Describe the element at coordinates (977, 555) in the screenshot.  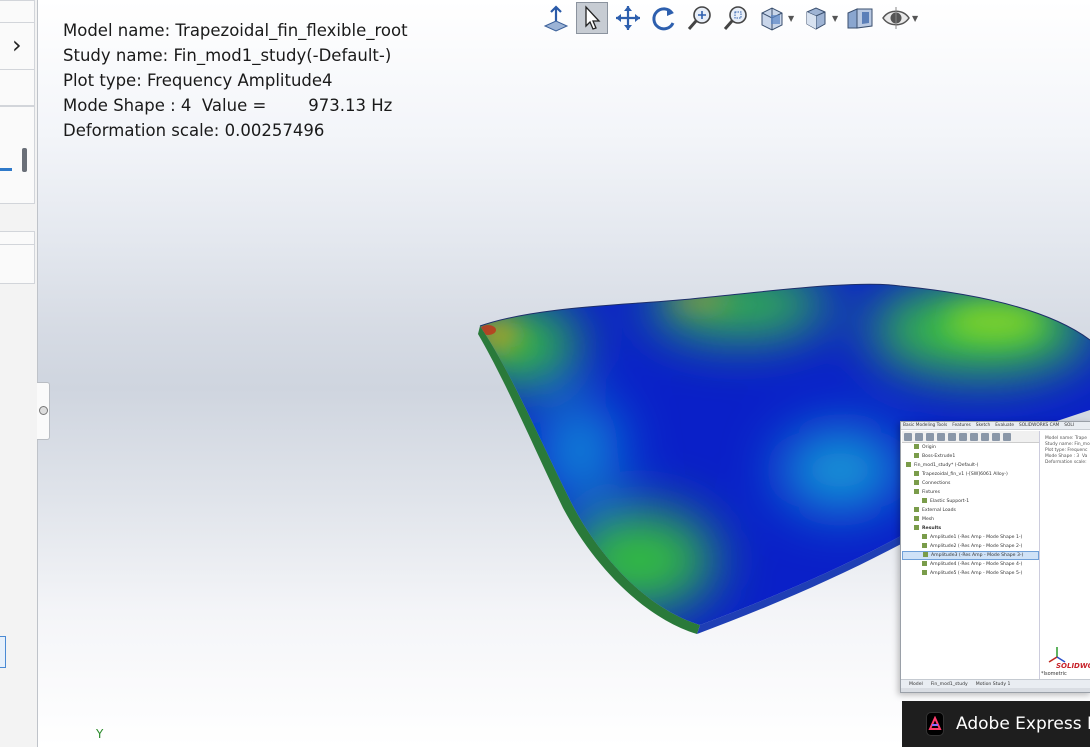
I see `thumbnail-tree-label: Amplitude3 (-Res Amp - Mode Shape 3-)` at that location.